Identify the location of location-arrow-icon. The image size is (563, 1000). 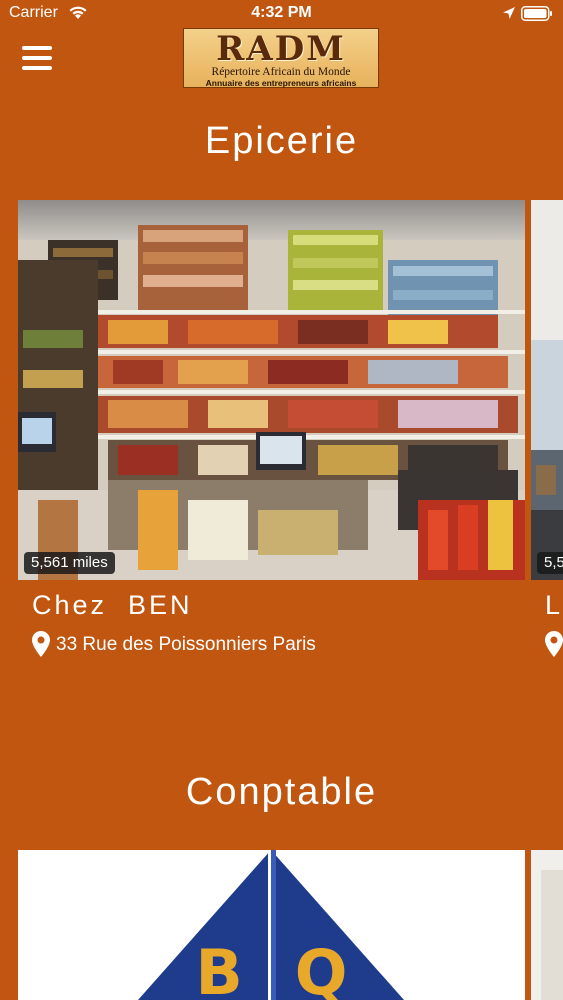
(509, 13).